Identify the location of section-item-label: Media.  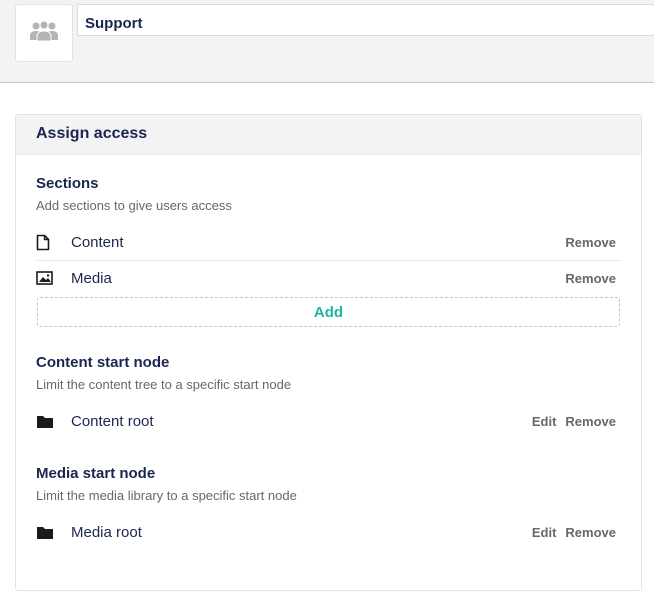
(91, 278).